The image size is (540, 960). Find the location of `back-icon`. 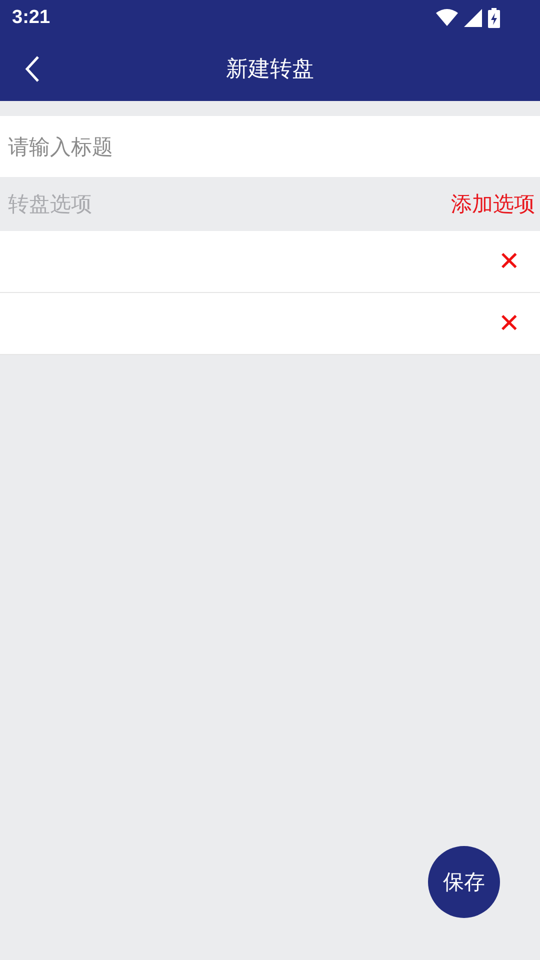

back-icon is located at coordinates (32, 68).